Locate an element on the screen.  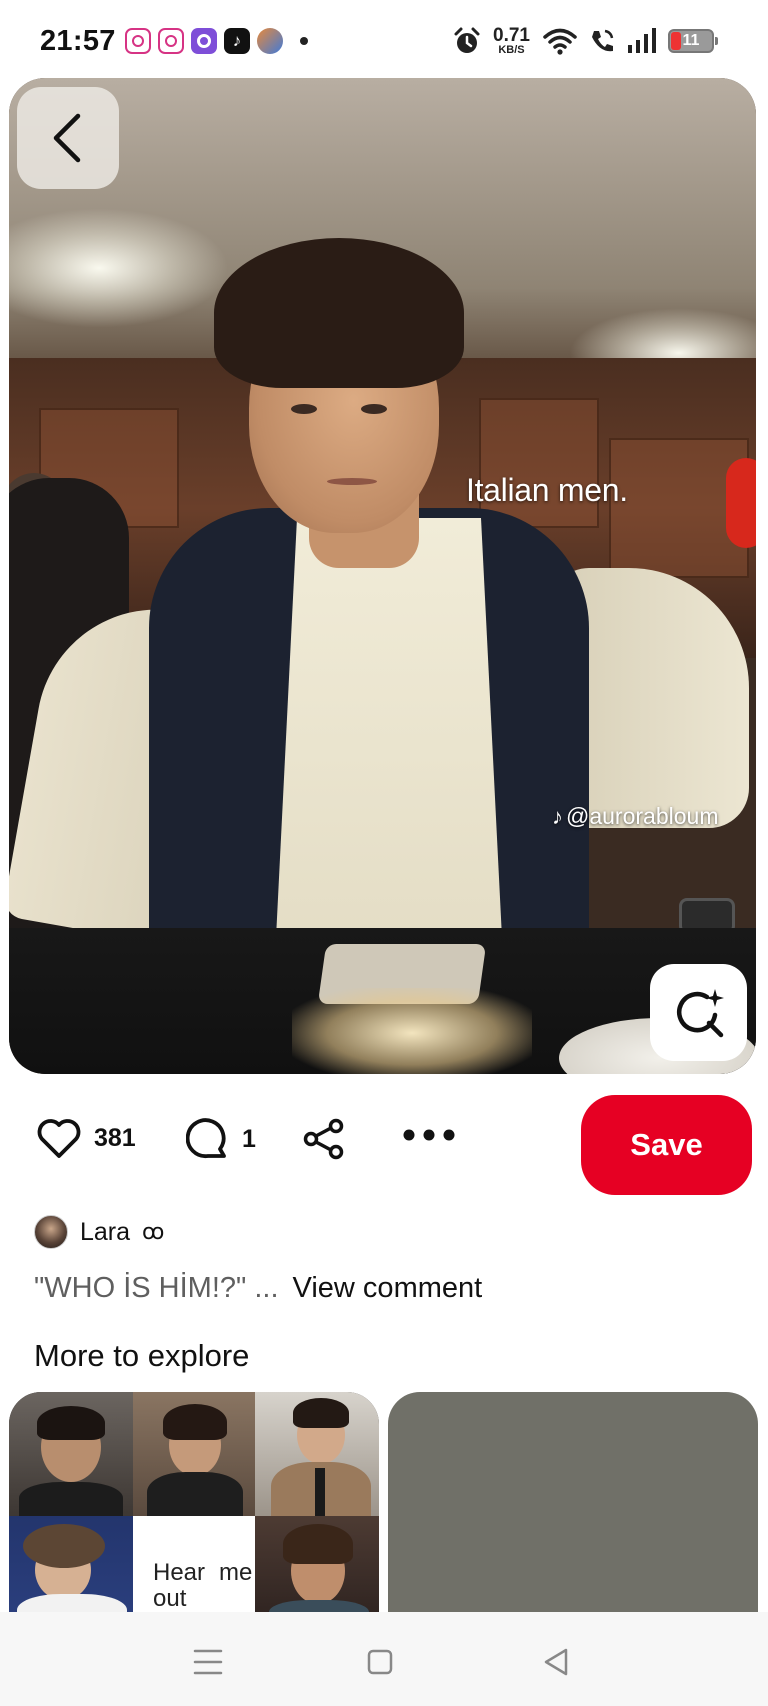
game-icon is located at coordinates (270, 41).